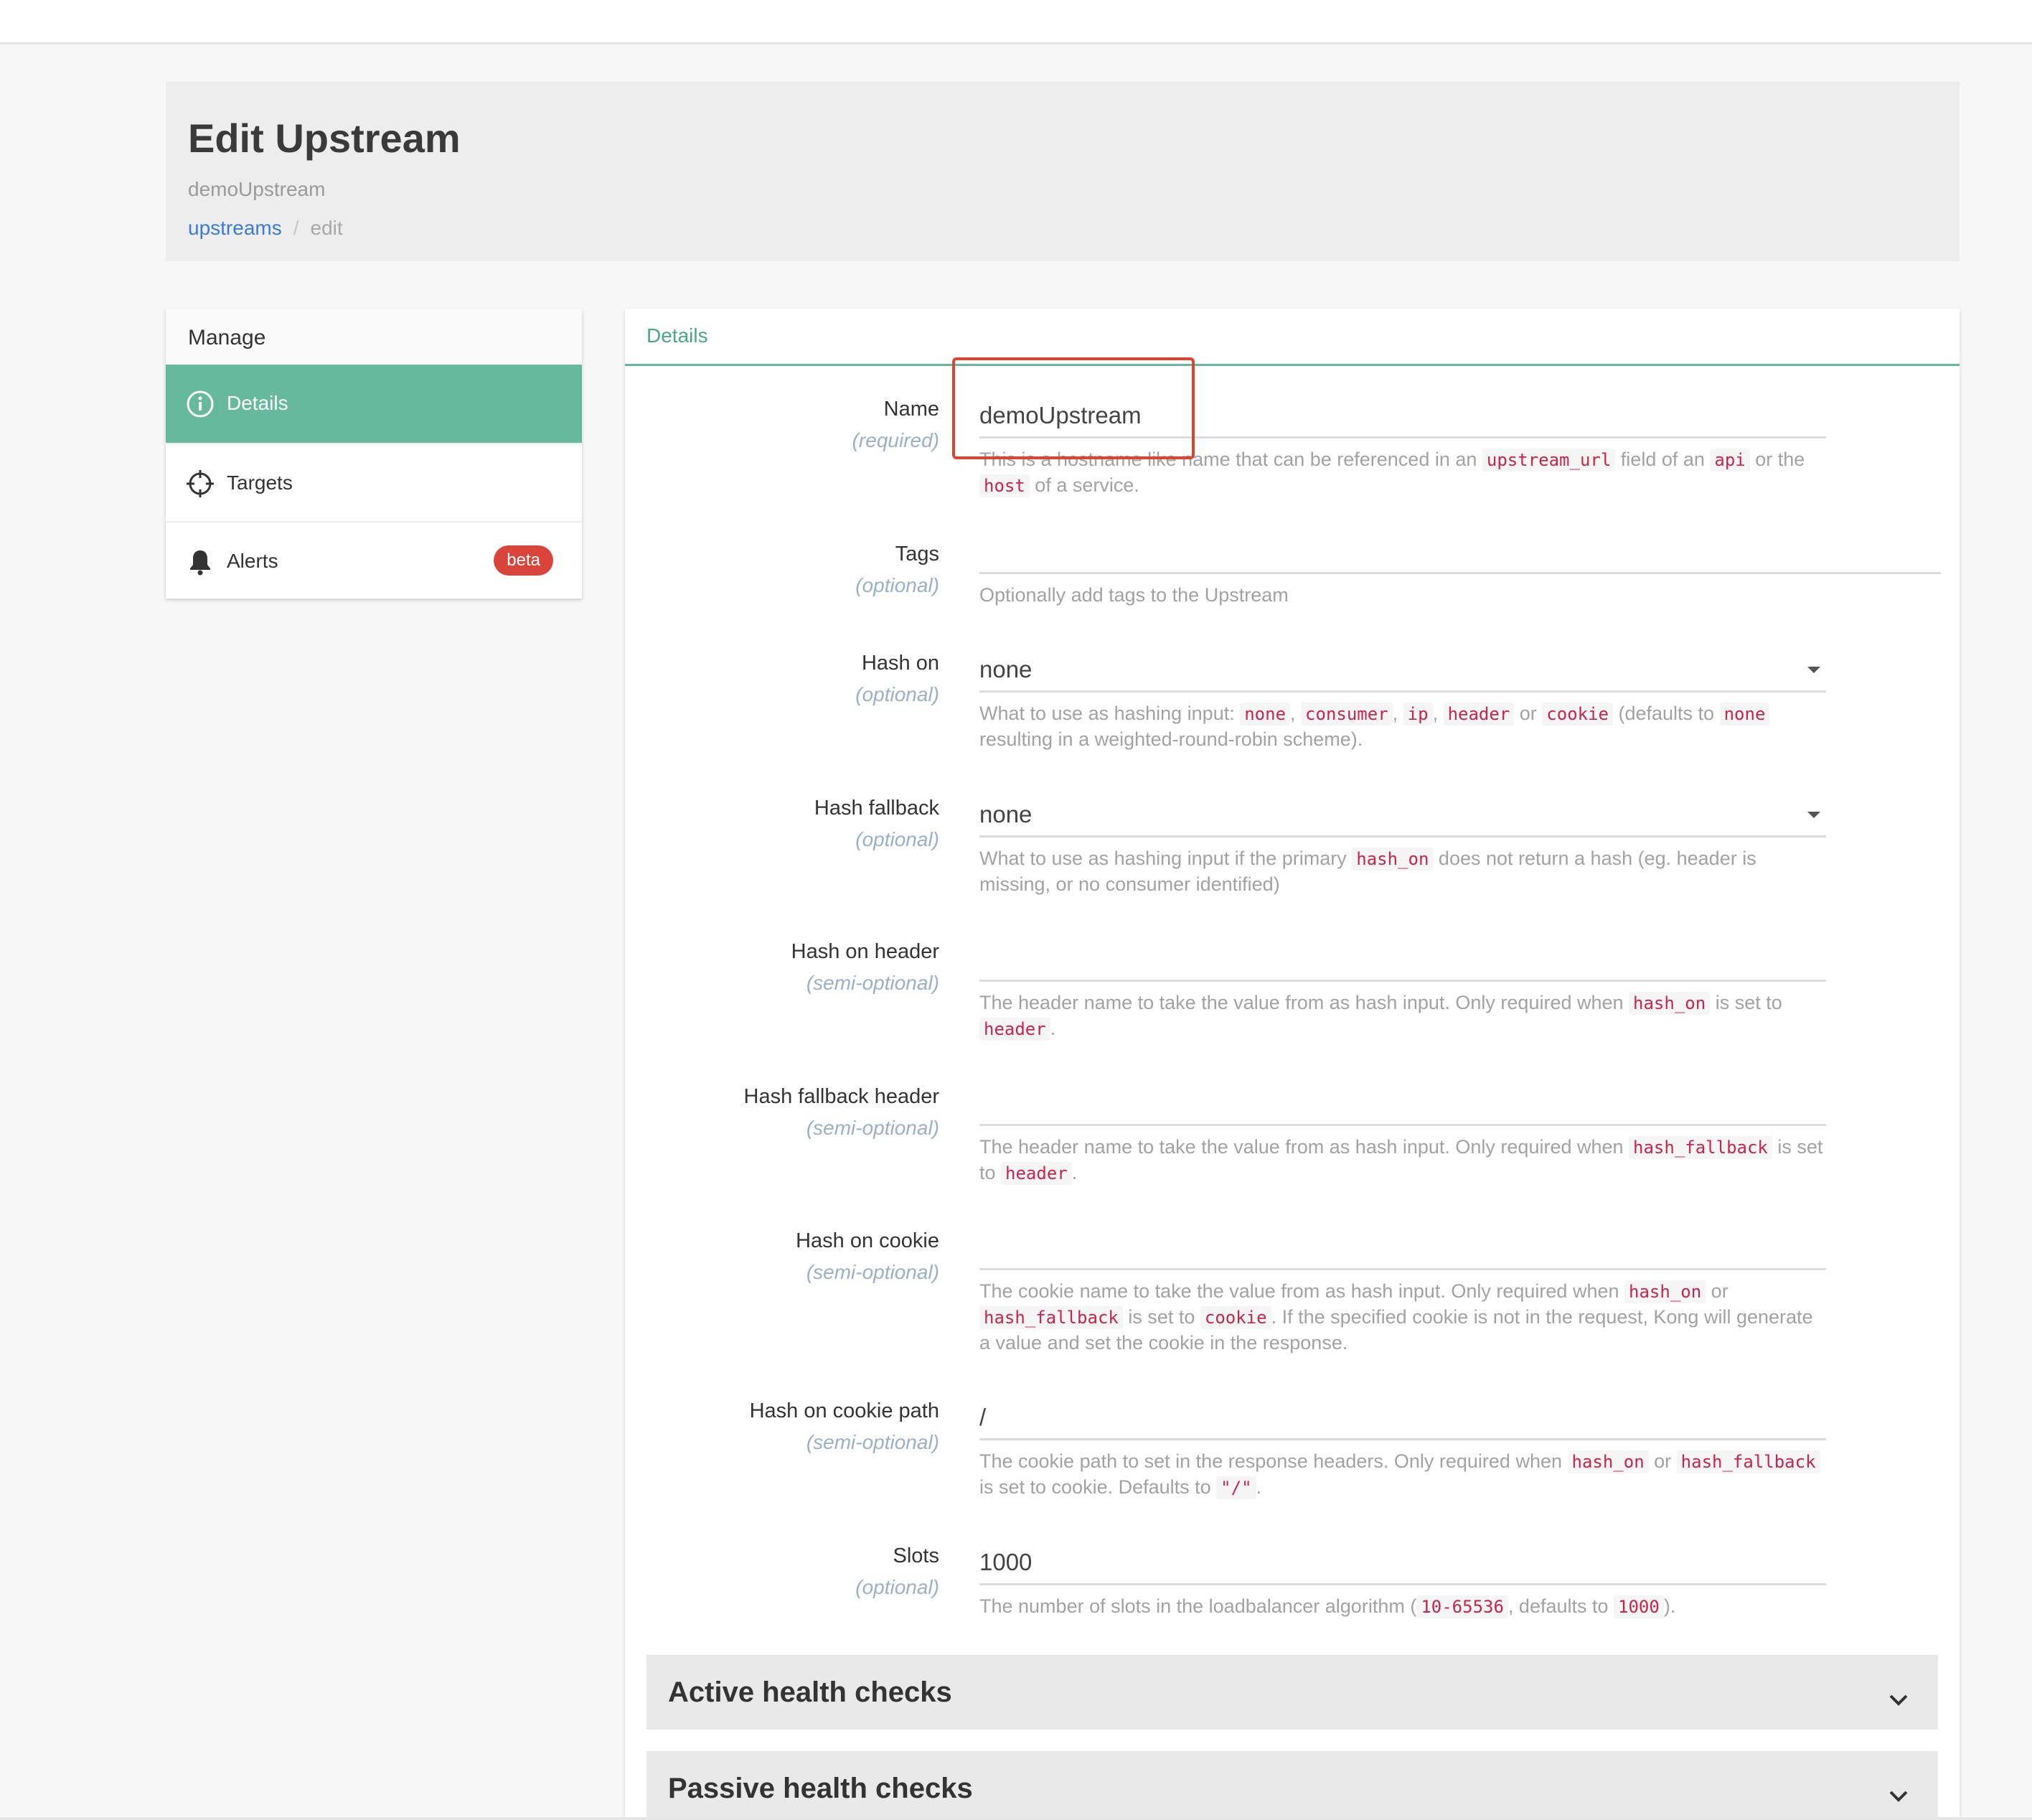 The height and width of the screenshot is (1820, 2032). I want to click on hash-on-select: none, so click(1402, 670).